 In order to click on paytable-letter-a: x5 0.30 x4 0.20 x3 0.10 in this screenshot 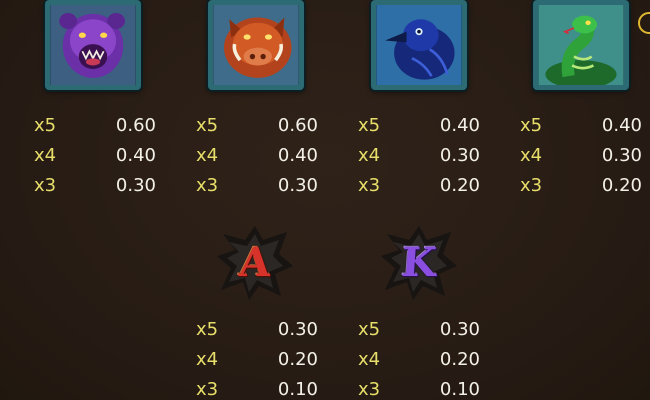, I will do `click(257, 357)`.